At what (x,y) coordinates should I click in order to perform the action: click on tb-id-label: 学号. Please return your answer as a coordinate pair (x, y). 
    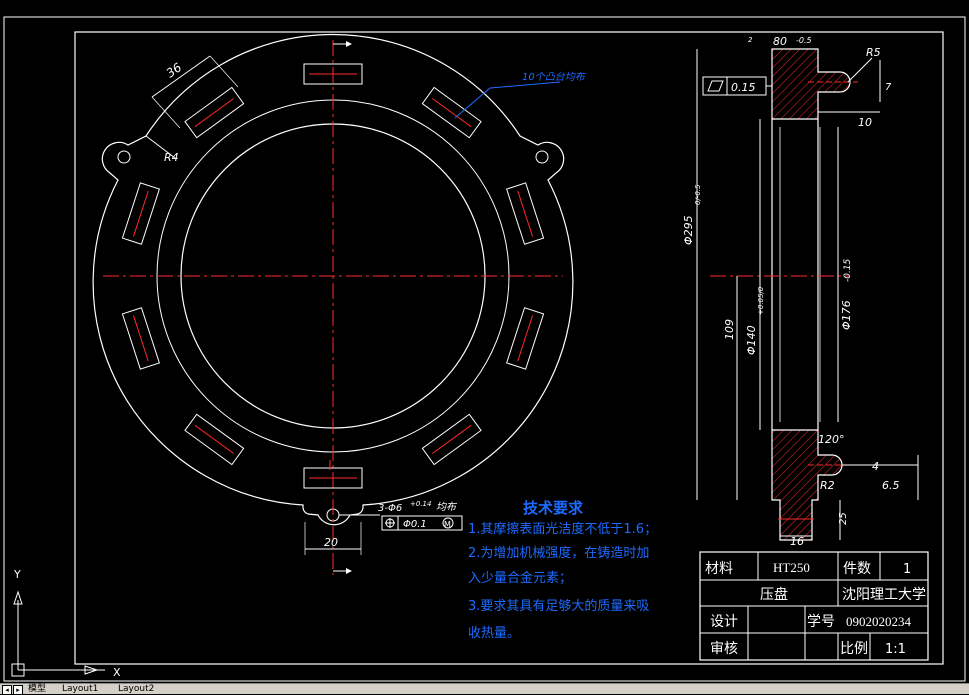
    Looking at the image, I should click on (821, 622).